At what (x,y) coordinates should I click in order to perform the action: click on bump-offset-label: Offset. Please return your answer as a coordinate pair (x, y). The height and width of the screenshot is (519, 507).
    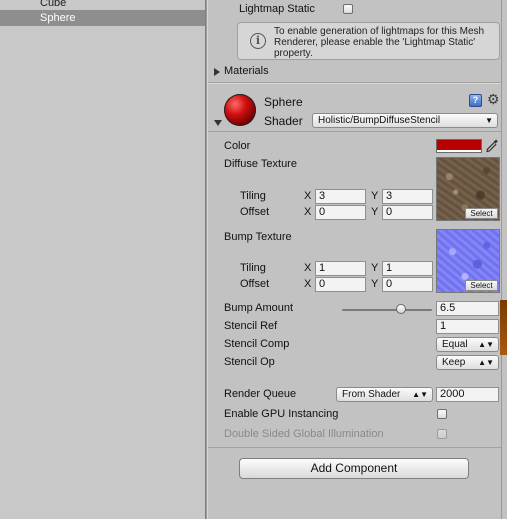
    Looking at the image, I should click on (255, 284).